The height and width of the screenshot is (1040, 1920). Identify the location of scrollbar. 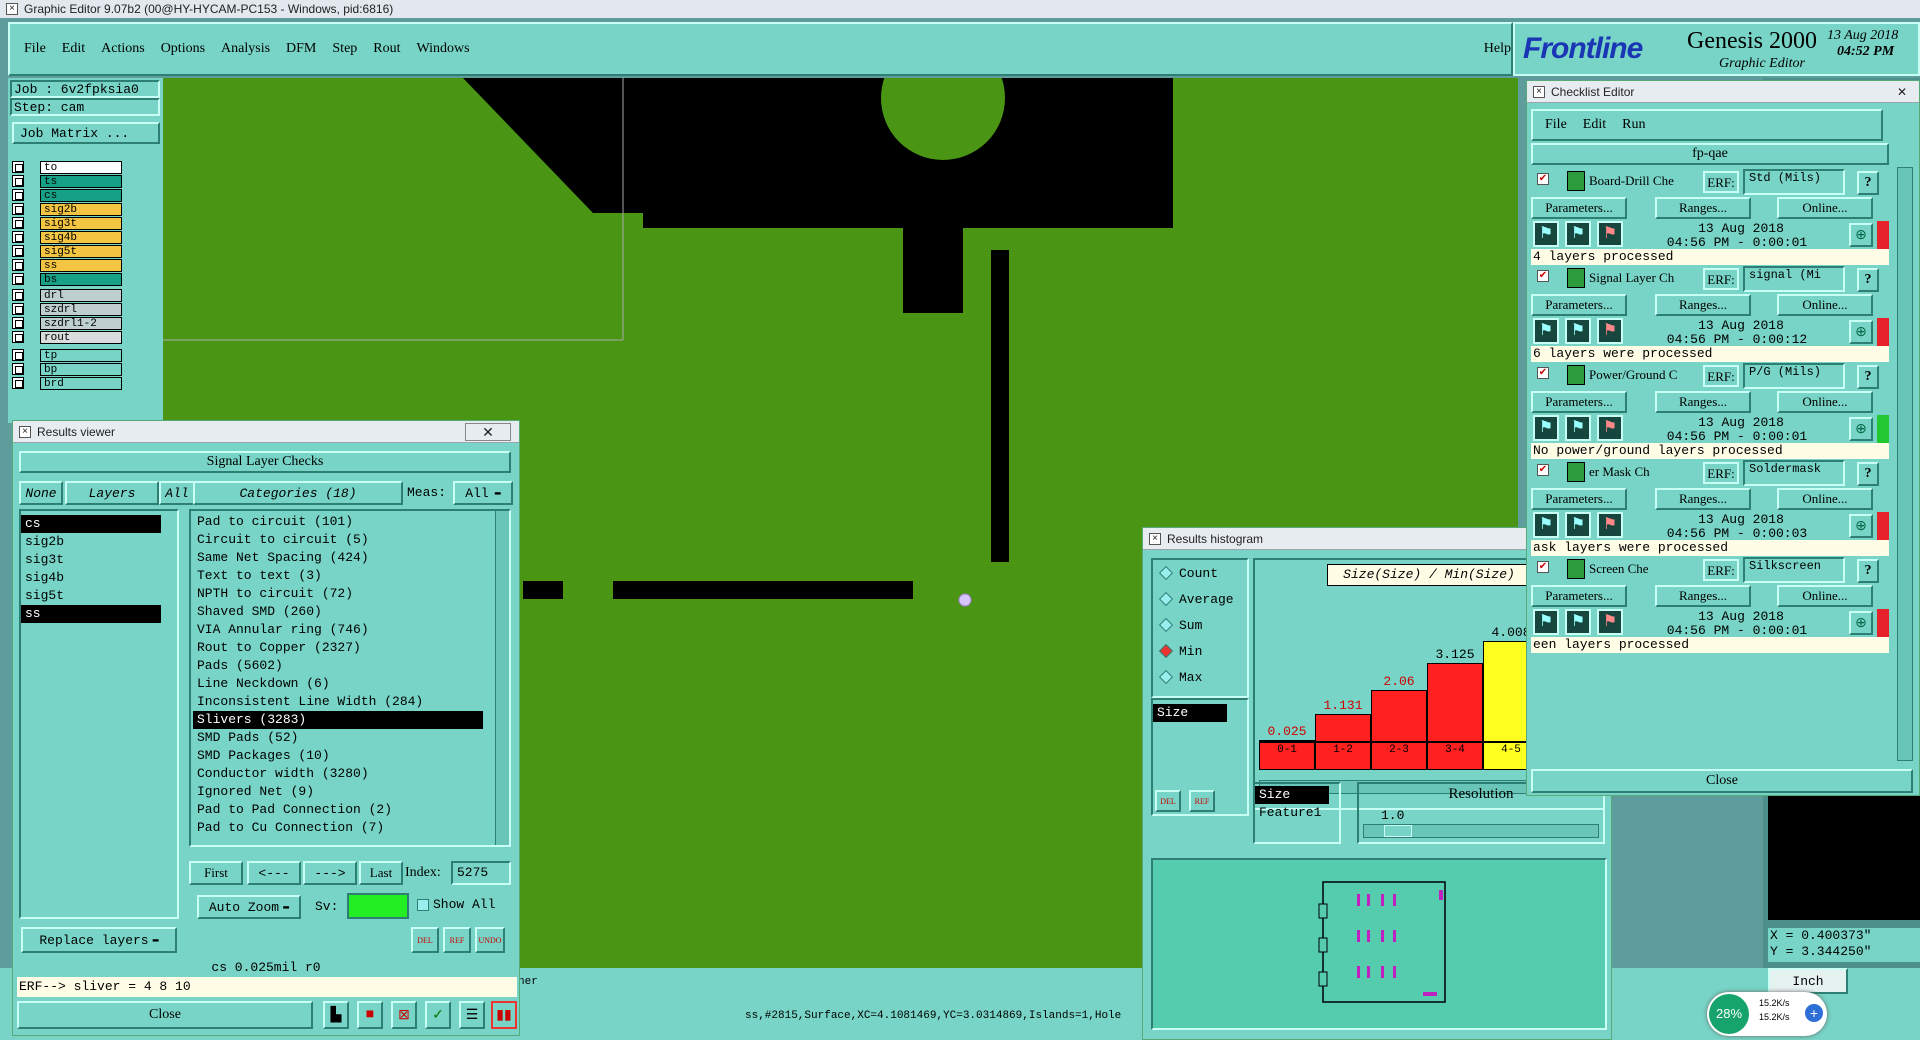
(502, 678).